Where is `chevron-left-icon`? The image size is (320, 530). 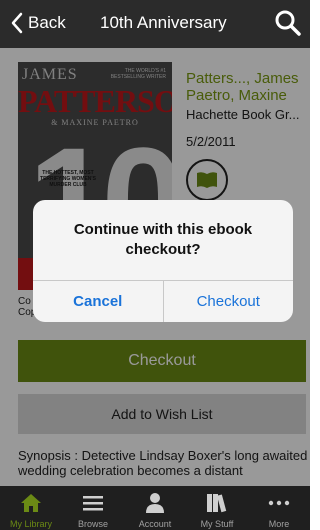
chevron-left-icon is located at coordinates (17, 23).